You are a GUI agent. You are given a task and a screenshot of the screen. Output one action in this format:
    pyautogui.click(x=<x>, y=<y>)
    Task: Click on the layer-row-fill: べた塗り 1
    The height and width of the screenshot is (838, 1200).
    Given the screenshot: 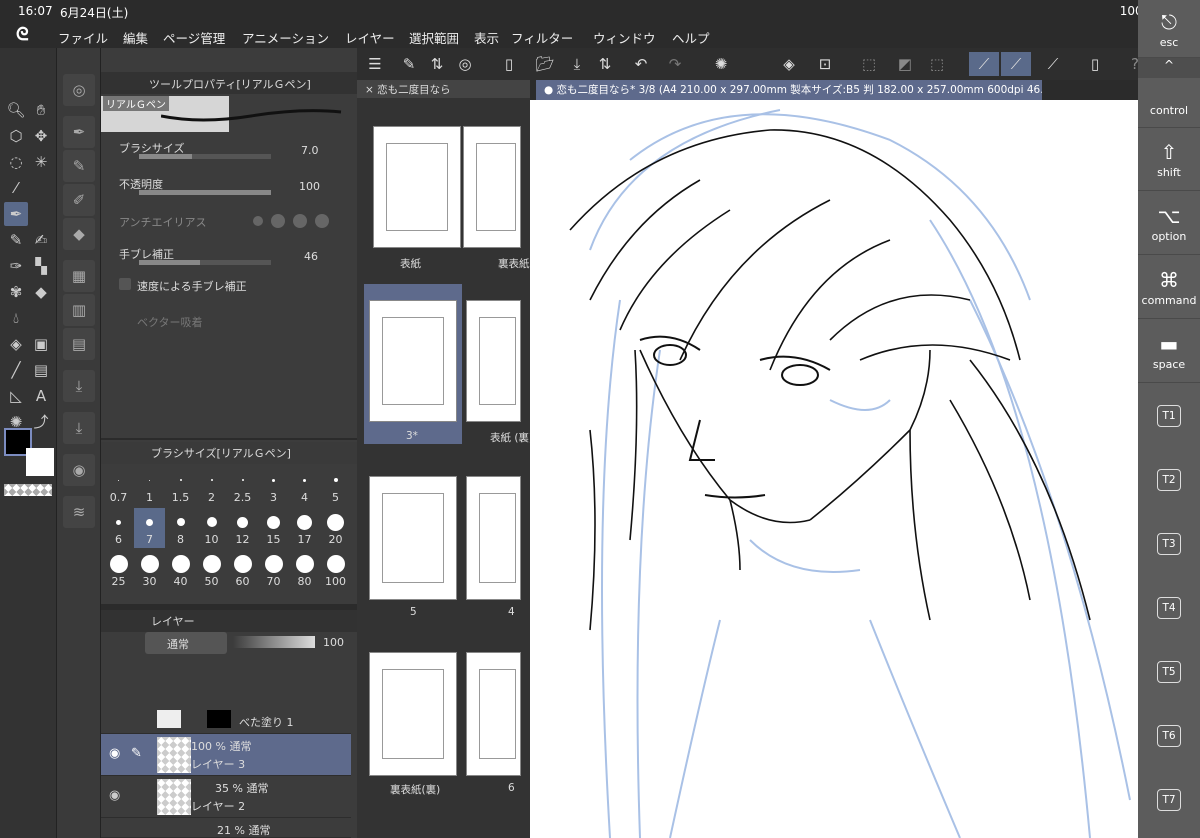 What is the action you would take?
    pyautogui.click(x=226, y=720)
    